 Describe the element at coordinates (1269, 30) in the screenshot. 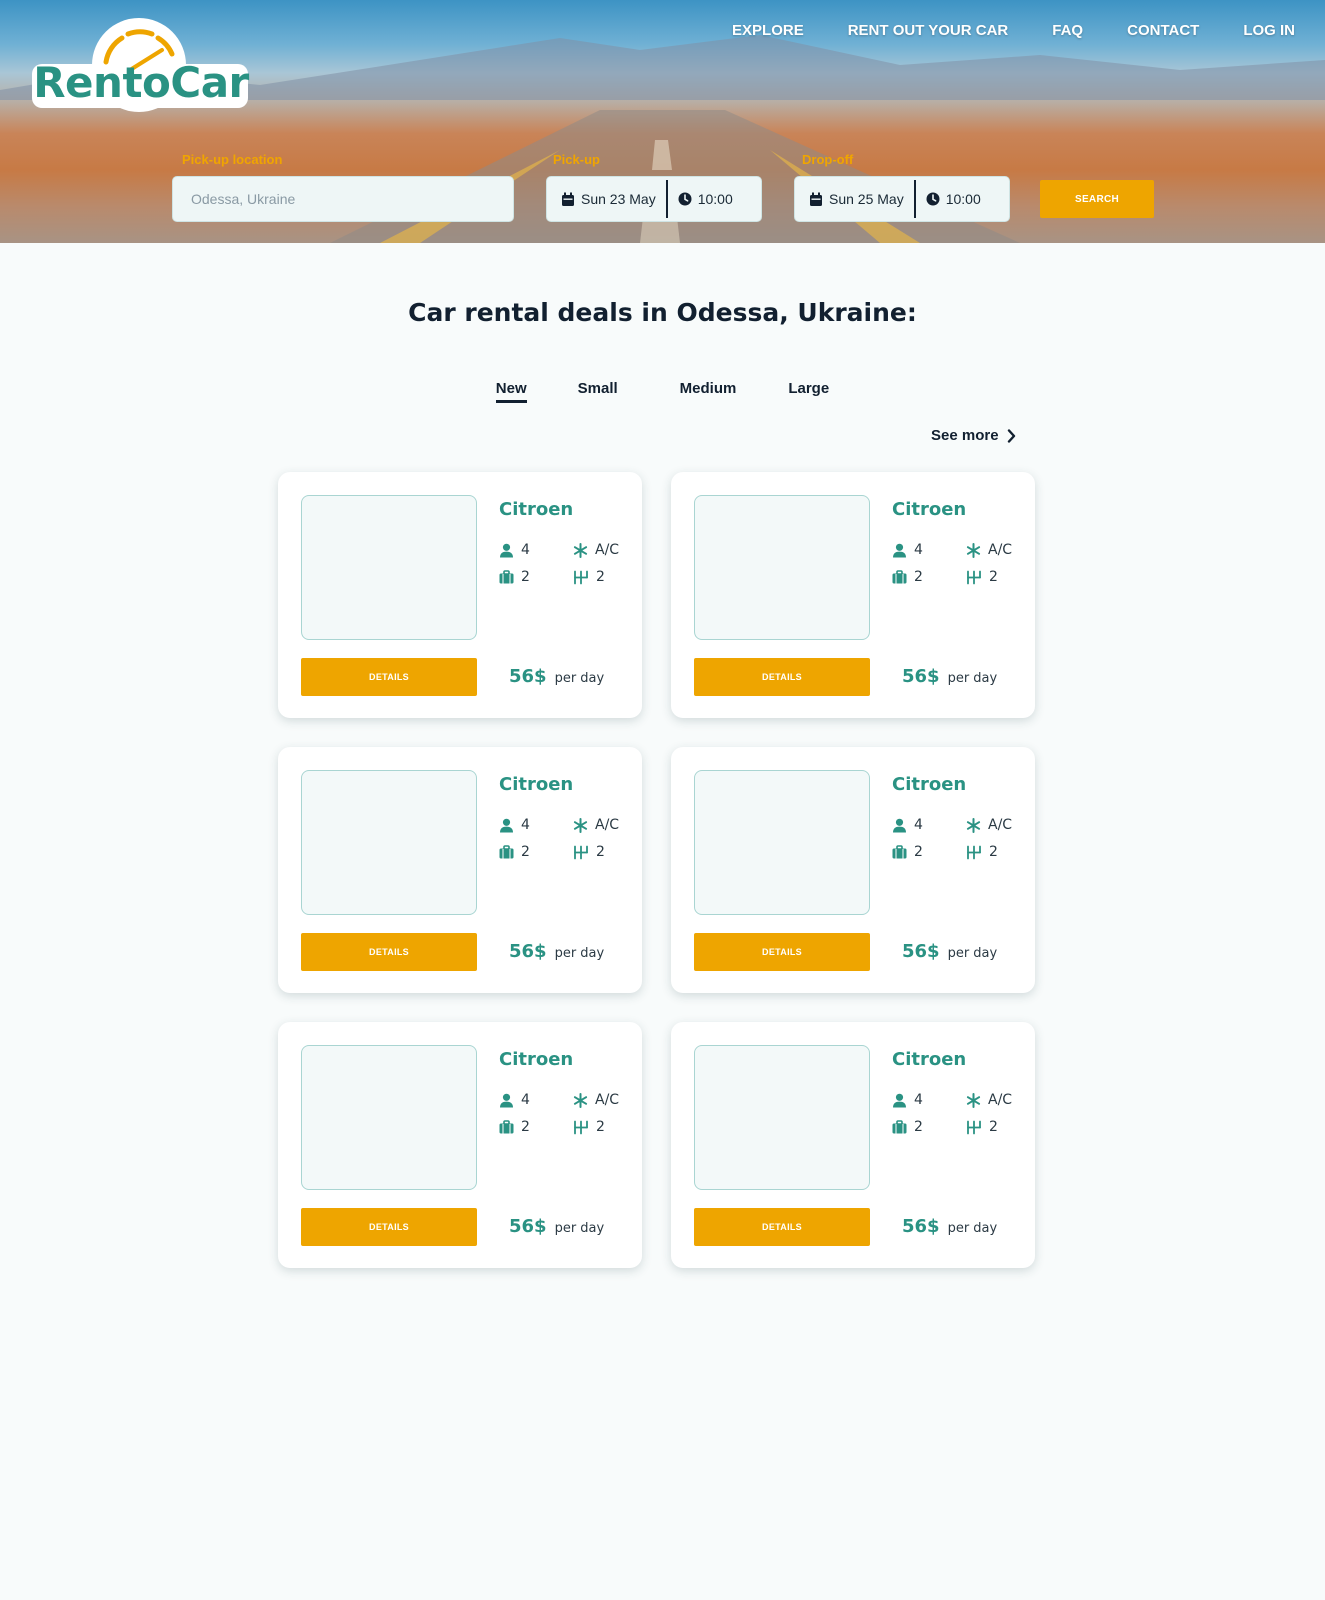

I see `nav-log-in: LOG IN` at that location.